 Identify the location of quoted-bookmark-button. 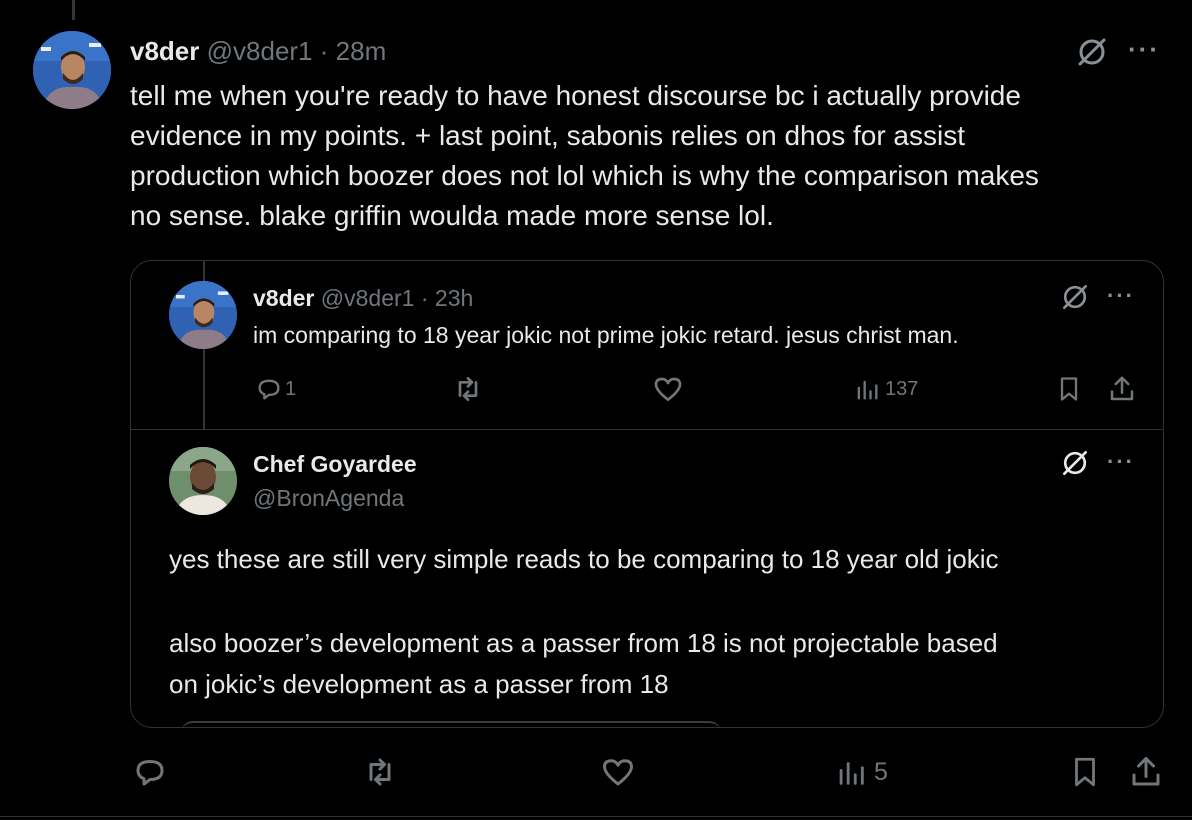
(1069, 389).